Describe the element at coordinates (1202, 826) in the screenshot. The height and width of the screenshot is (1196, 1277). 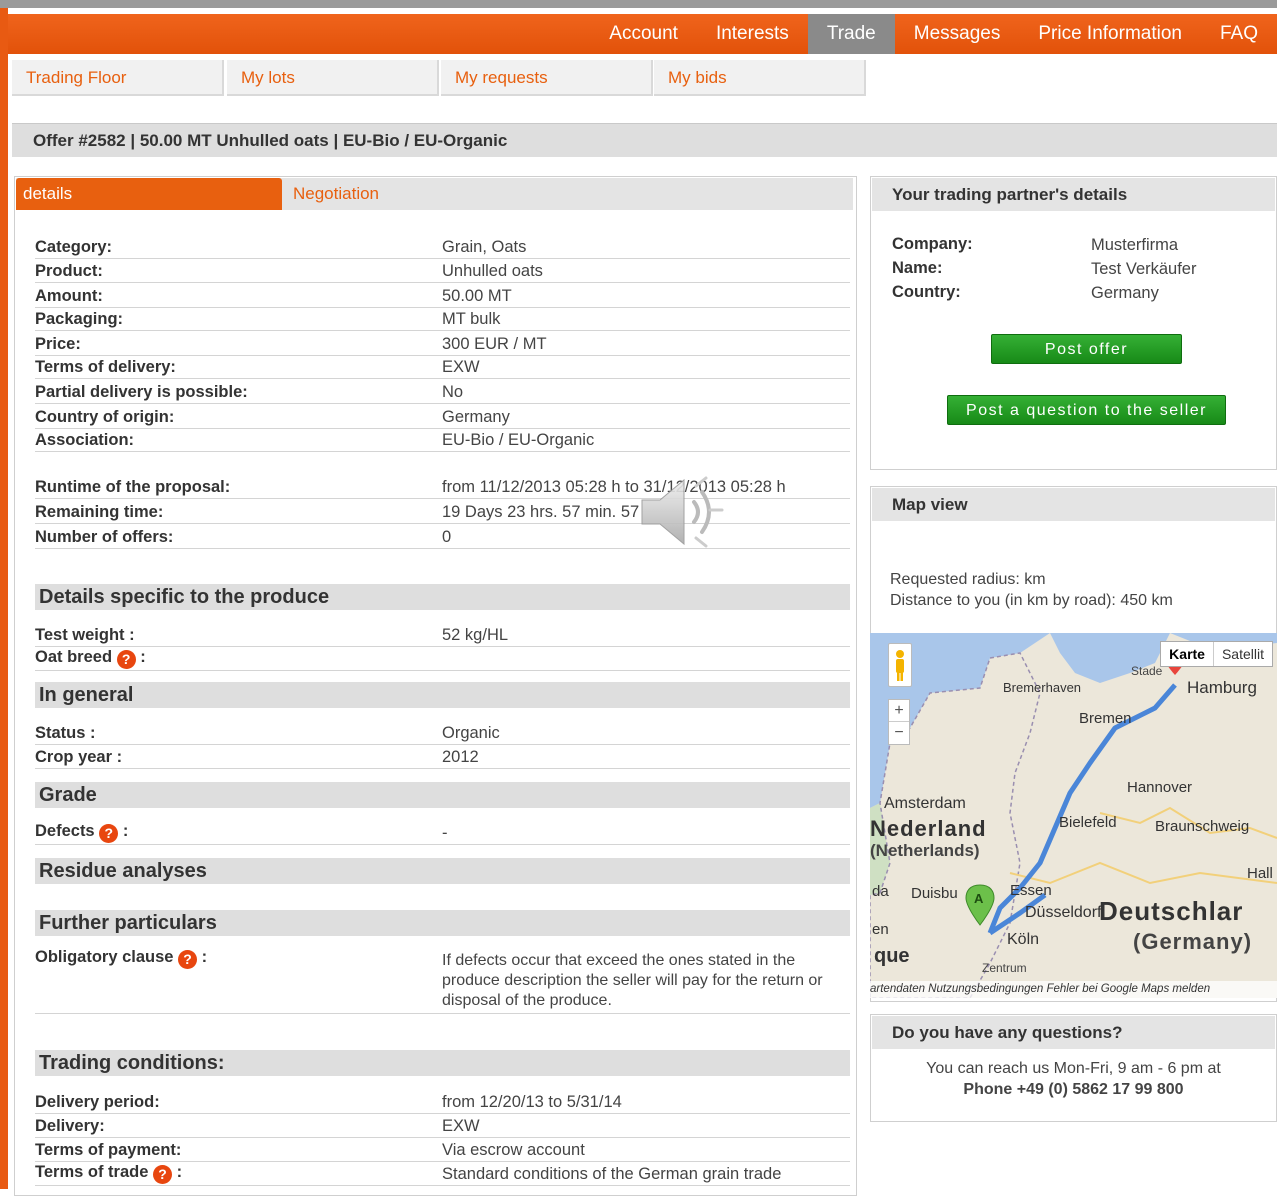
I see `map-label-braunschweig: Braunschweig` at that location.